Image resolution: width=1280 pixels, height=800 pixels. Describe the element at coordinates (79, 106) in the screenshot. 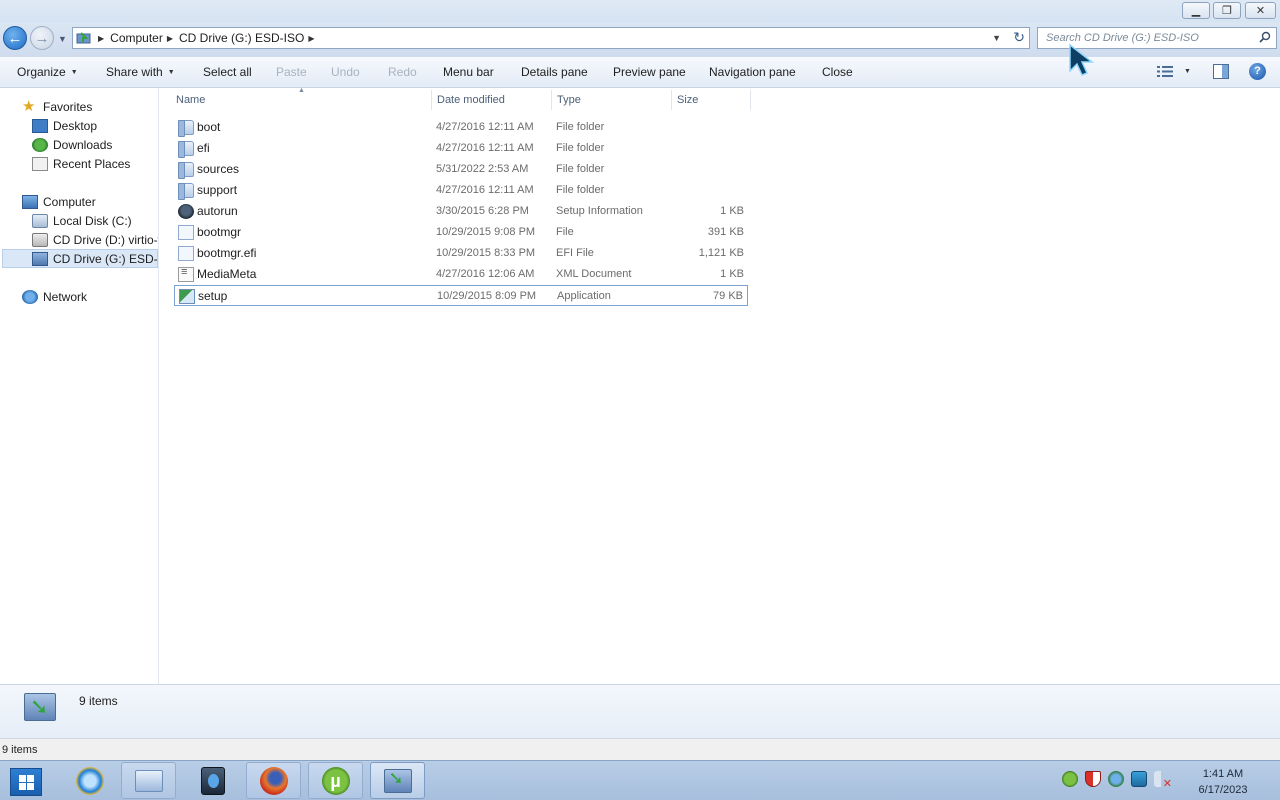

I see `sidebar-favorites: ★ Favorites` at that location.